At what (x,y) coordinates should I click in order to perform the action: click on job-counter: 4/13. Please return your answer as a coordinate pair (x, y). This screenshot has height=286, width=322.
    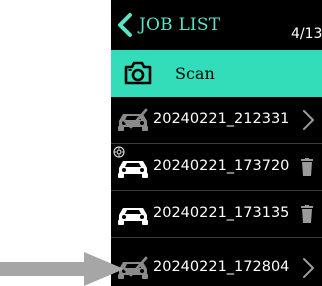
    Looking at the image, I should click on (306, 34).